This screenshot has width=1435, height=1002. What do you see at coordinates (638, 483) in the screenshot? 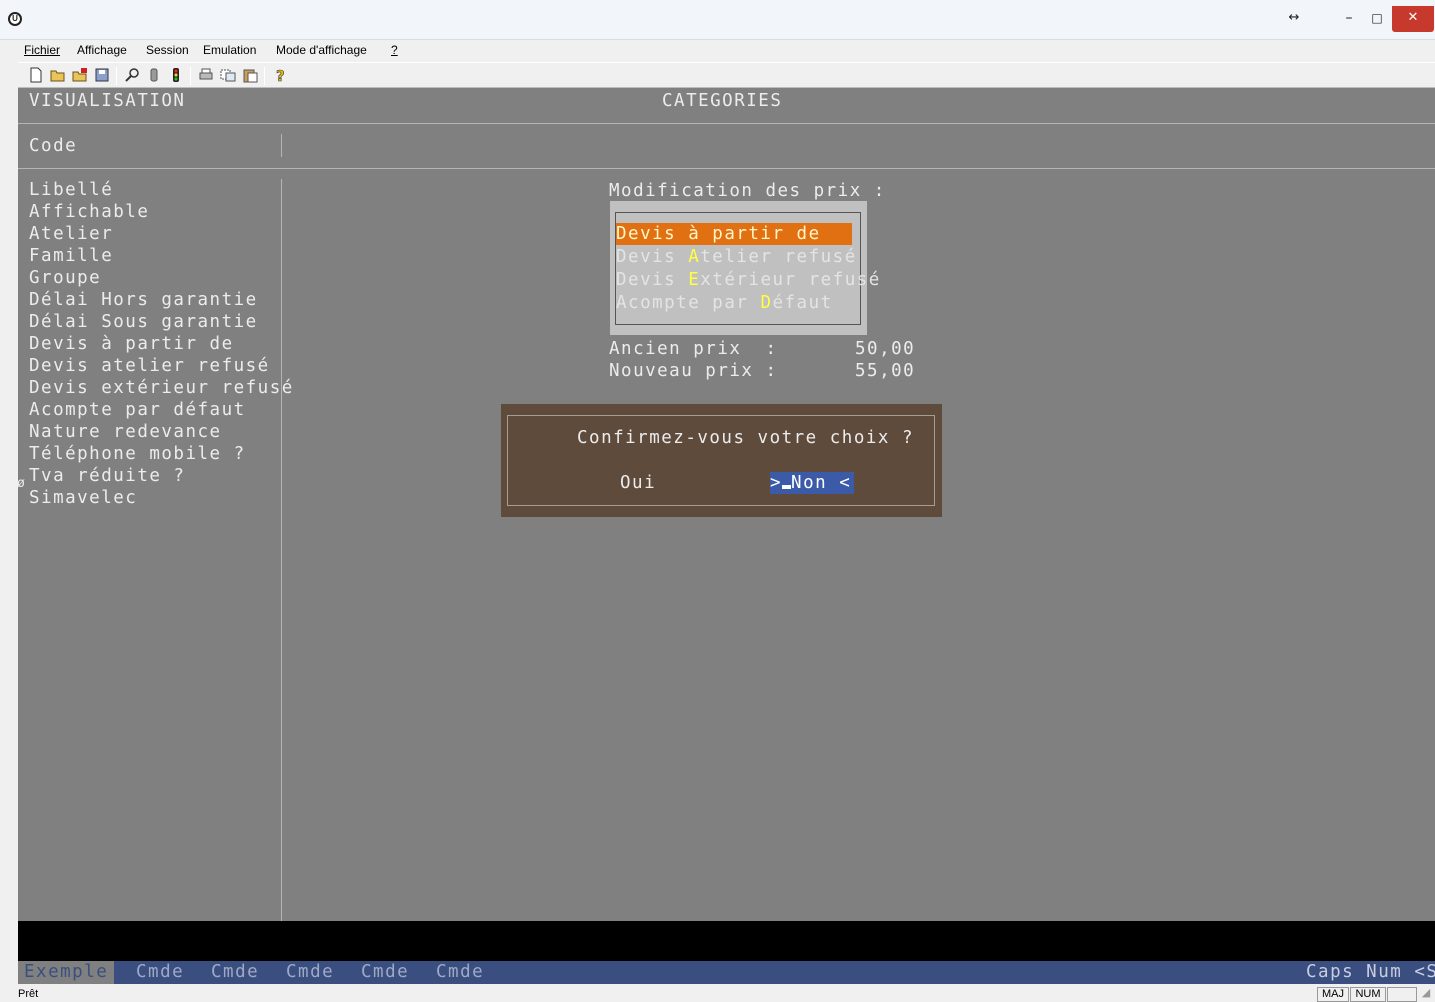
I see `yes-button: Oui` at bounding box center [638, 483].